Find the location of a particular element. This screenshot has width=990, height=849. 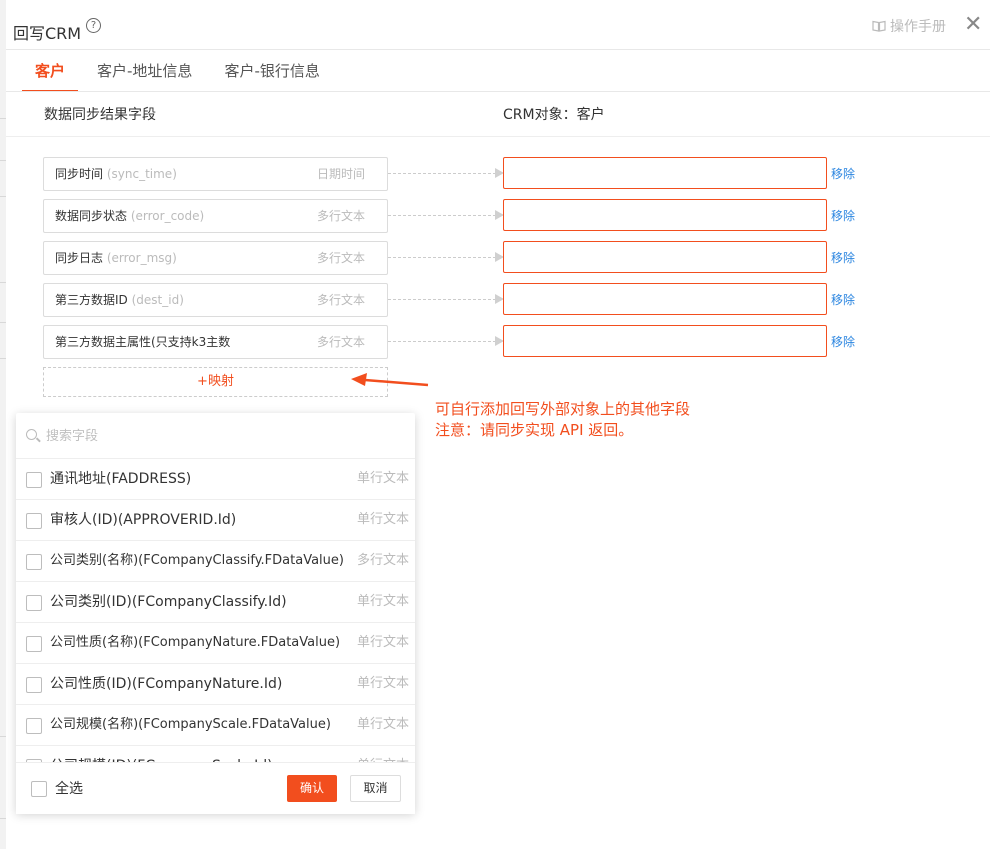

mapping-row: 数据同步状态 (error_code) 多行文本 移除 is located at coordinates (516, 216).